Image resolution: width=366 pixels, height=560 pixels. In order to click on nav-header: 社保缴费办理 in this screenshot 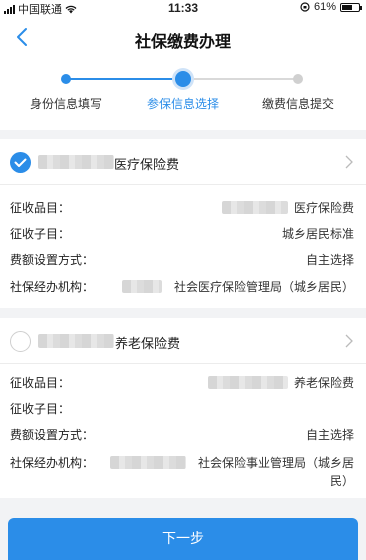, I will do `click(183, 38)`.